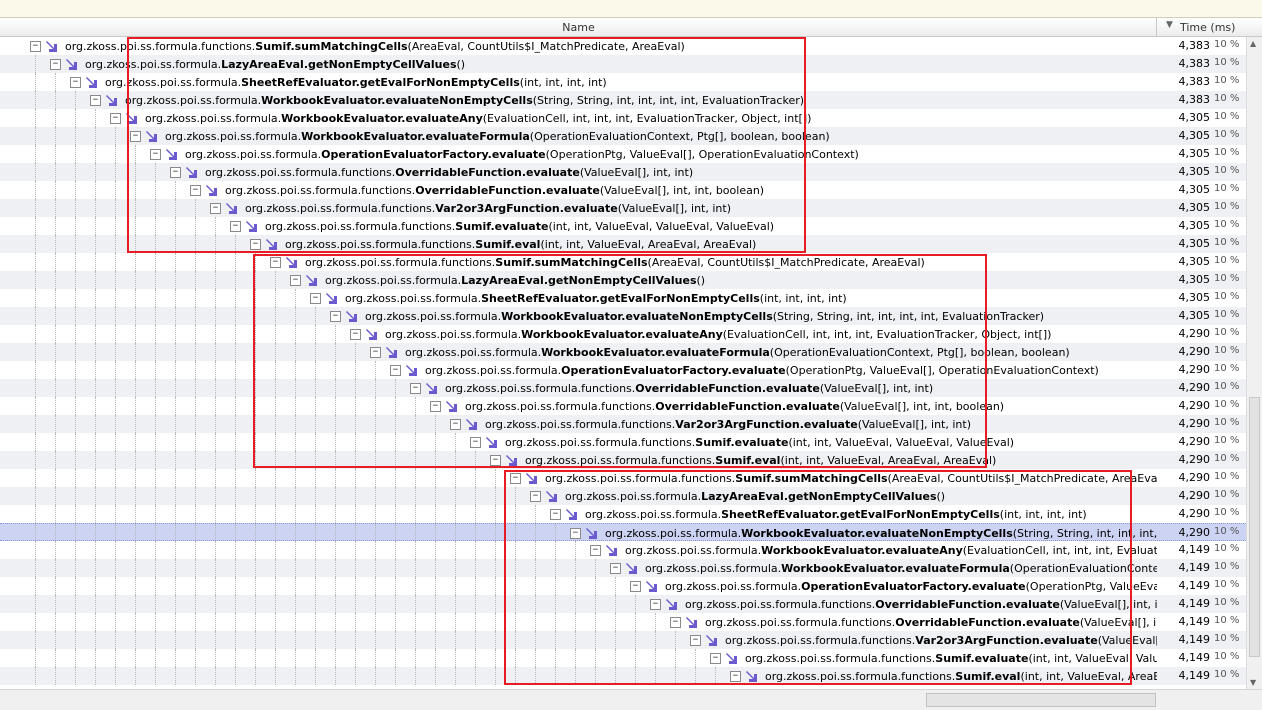 The height and width of the screenshot is (710, 1262). Describe the element at coordinates (674, 208) in the screenshot. I see `method-args: (ValueEval[], int, int)` at that location.